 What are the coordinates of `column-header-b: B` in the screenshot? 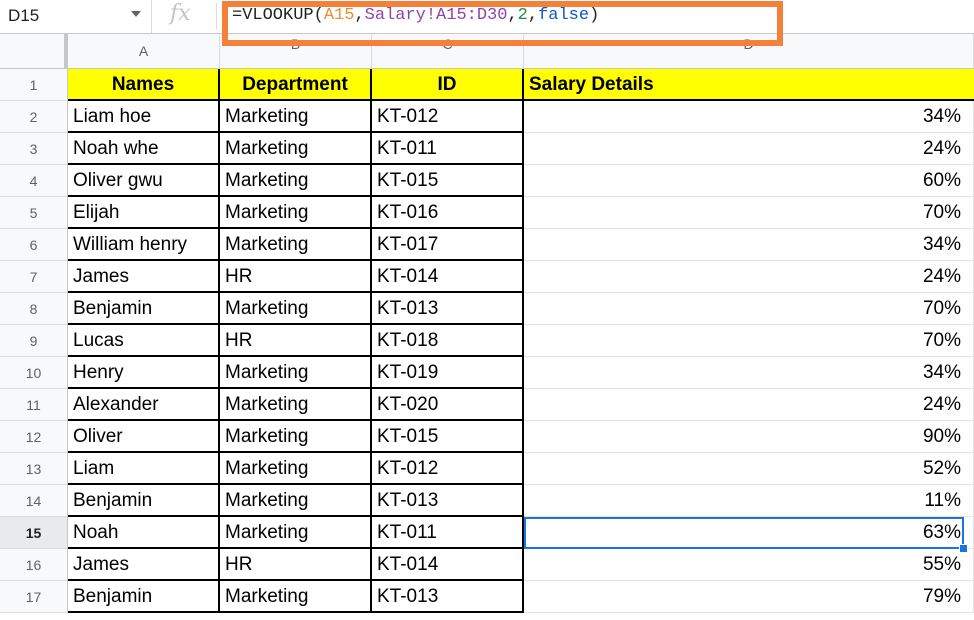 It's located at (296, 51).